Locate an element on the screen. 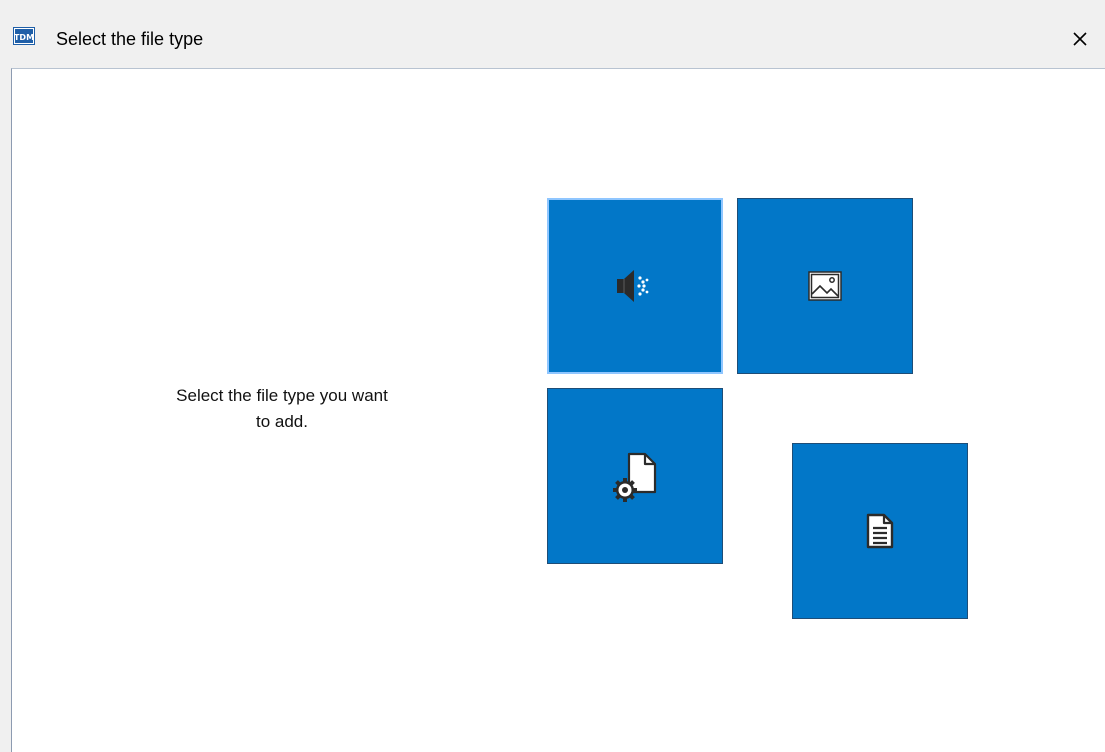 The image size is (1105, 752). speaker-icon is located at coordinates (633, 286).